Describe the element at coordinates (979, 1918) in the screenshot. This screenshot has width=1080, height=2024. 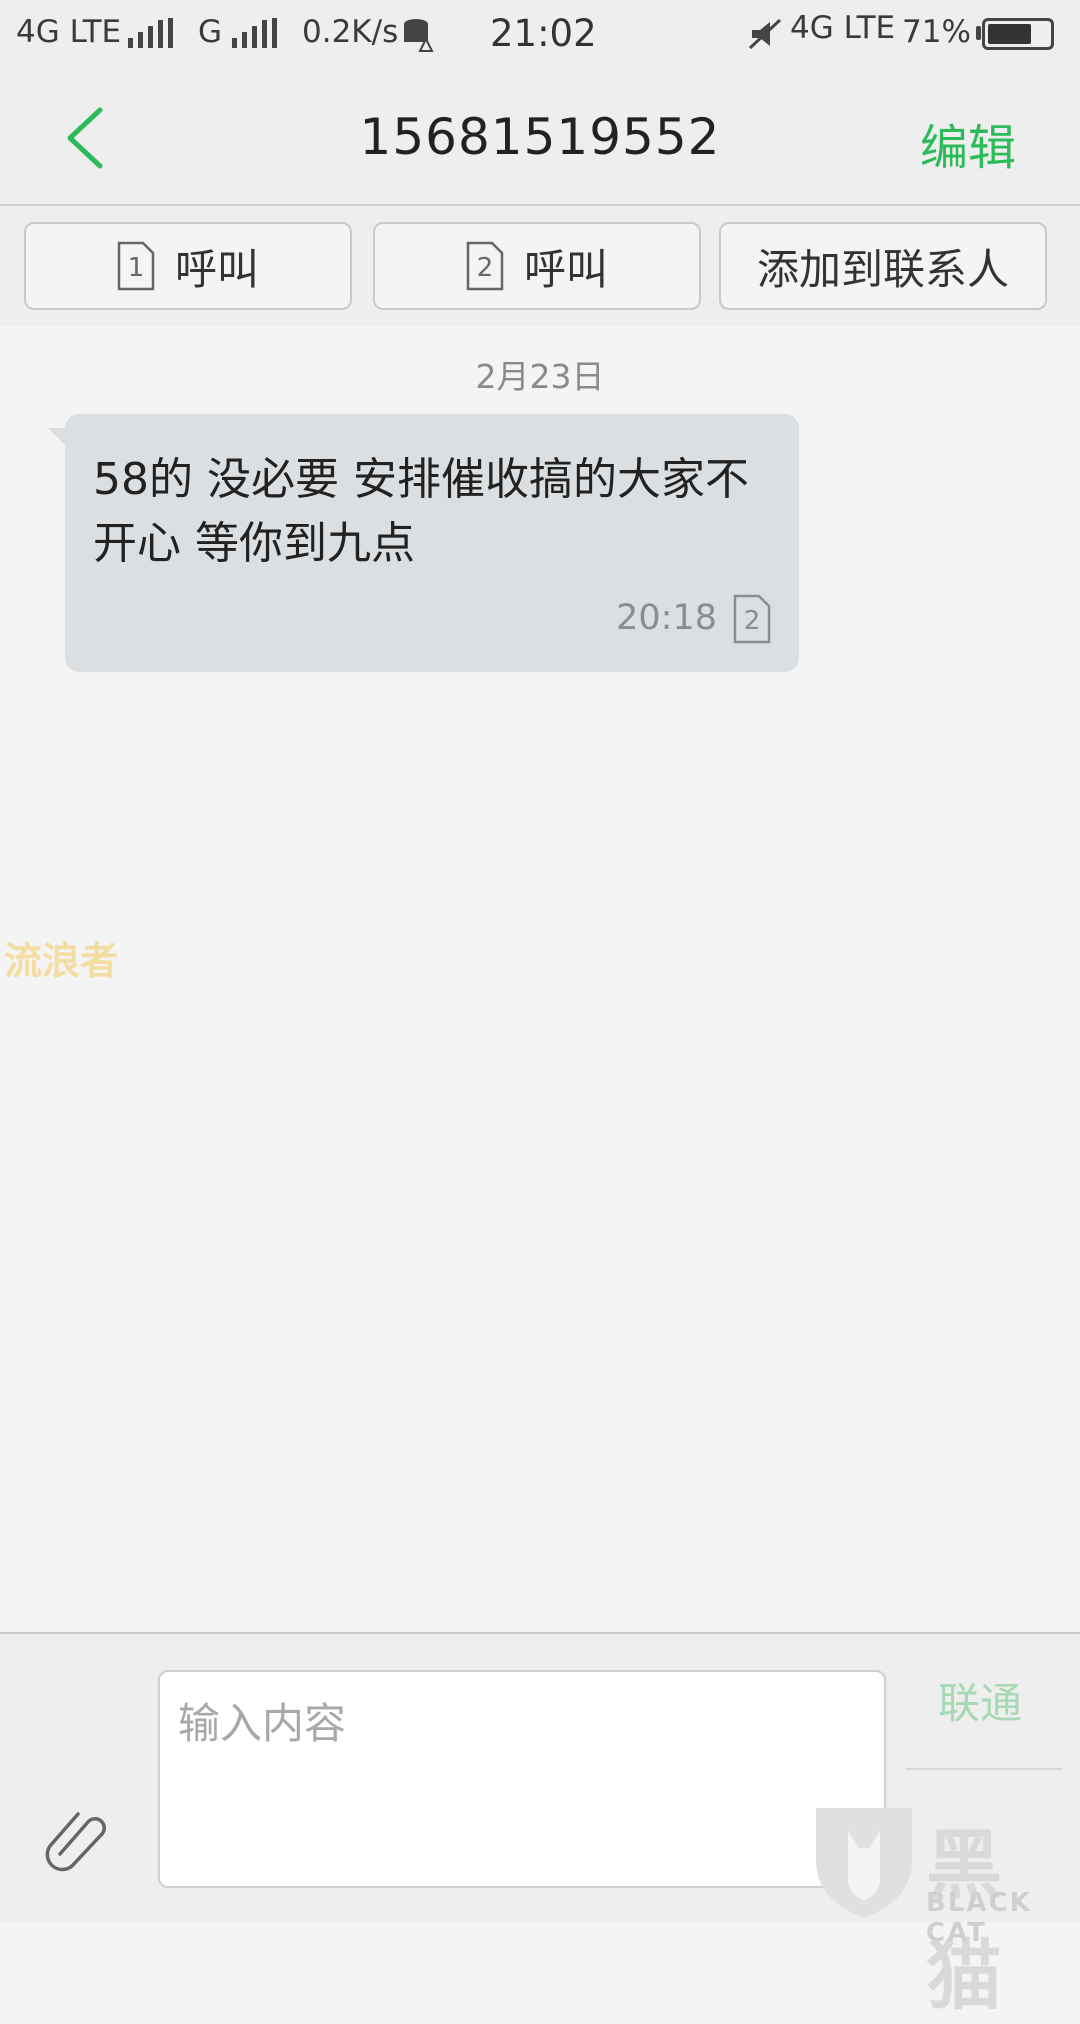
I see `blackcat-logo-en: BLACK CAT` at that location.